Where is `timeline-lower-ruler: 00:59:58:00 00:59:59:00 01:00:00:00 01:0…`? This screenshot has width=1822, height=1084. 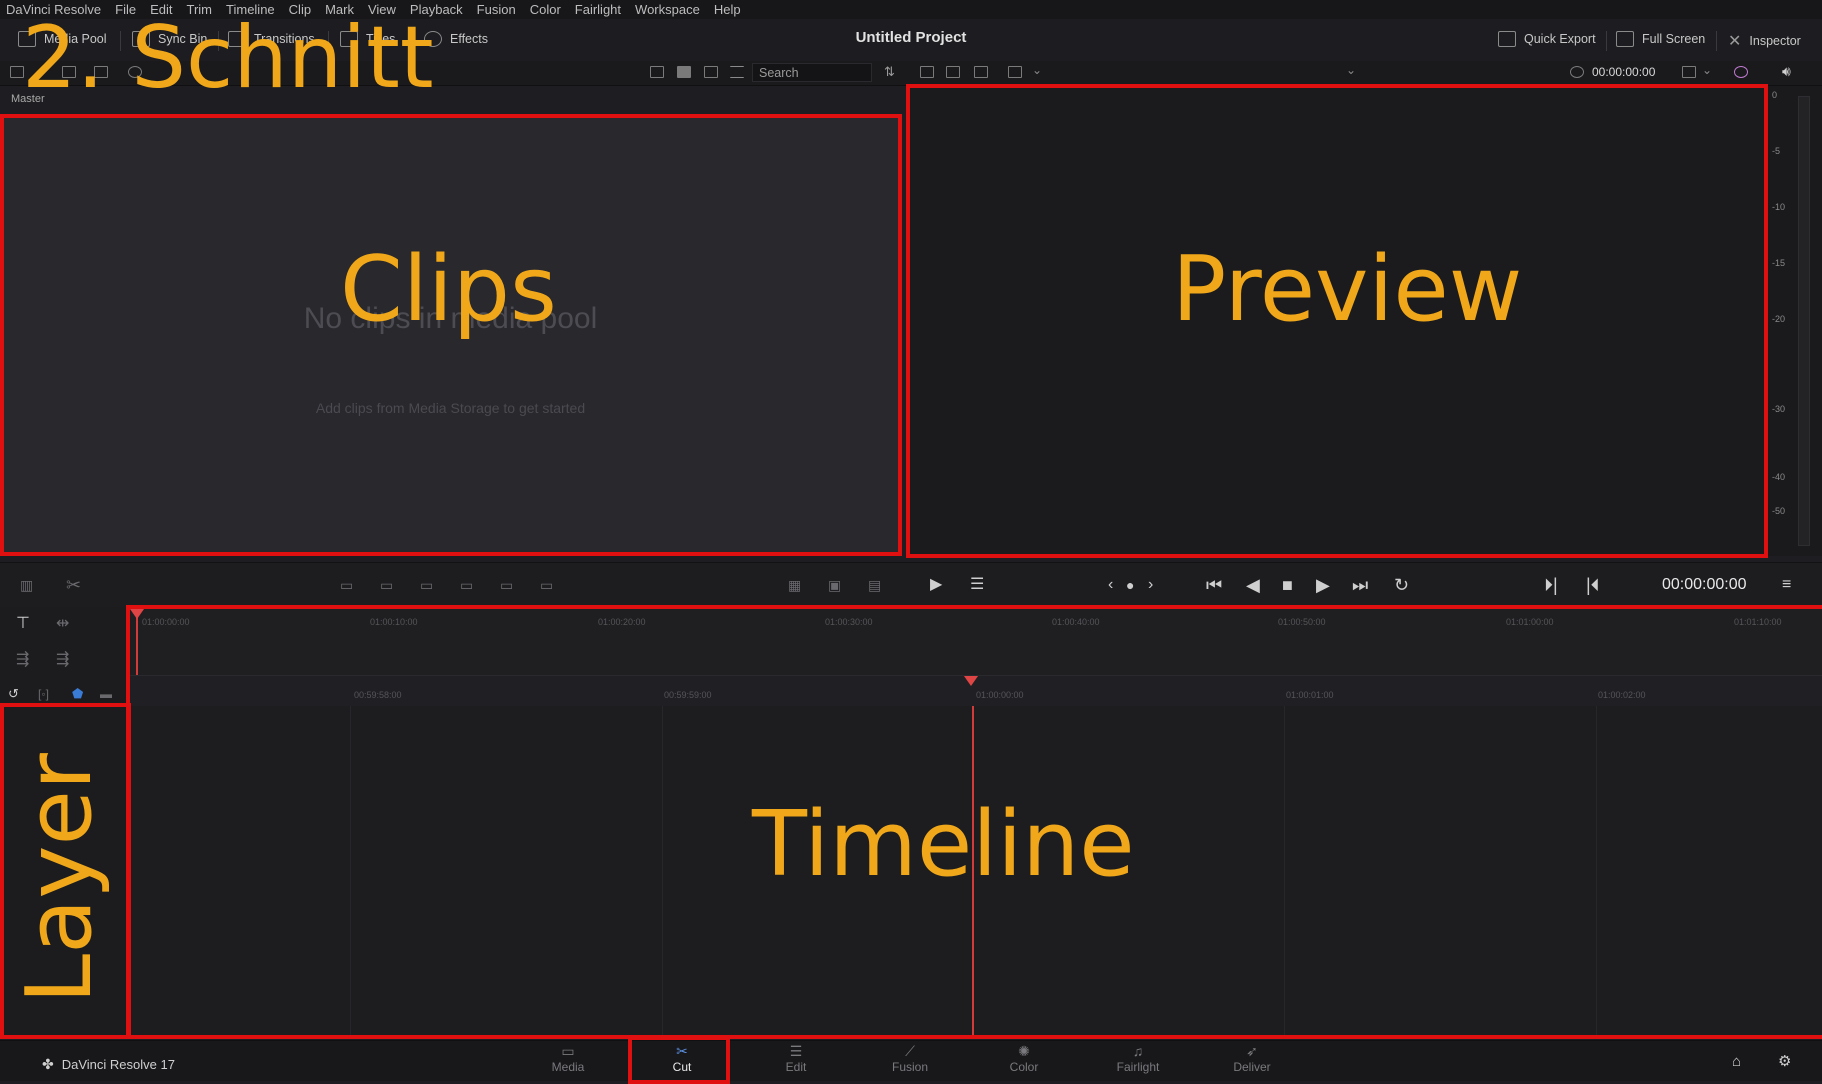
timeline-lower-ruler: 00:59:58:00 00:59:59:00 01:00:00:00 01:0… is located at coordinates (975, 691).